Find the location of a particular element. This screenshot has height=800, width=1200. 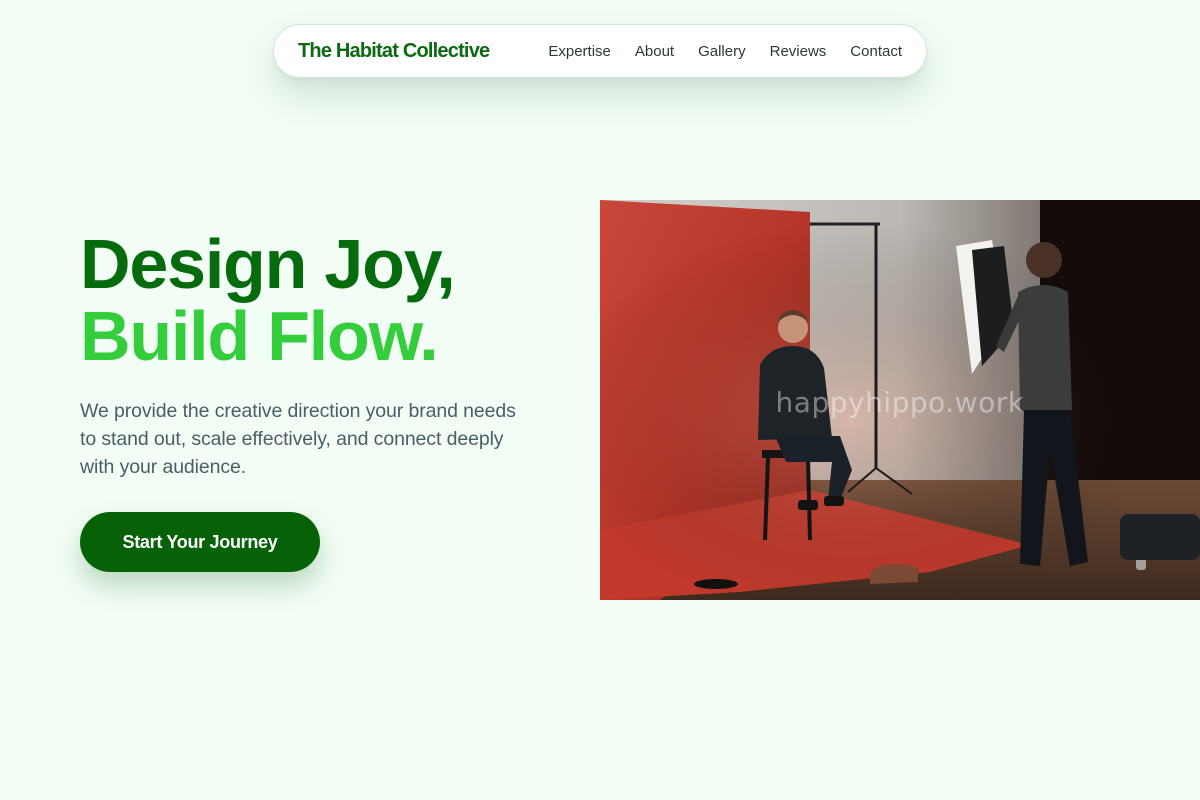

start-journey-button: Start Your Journey is located at coordinates (200, 542).